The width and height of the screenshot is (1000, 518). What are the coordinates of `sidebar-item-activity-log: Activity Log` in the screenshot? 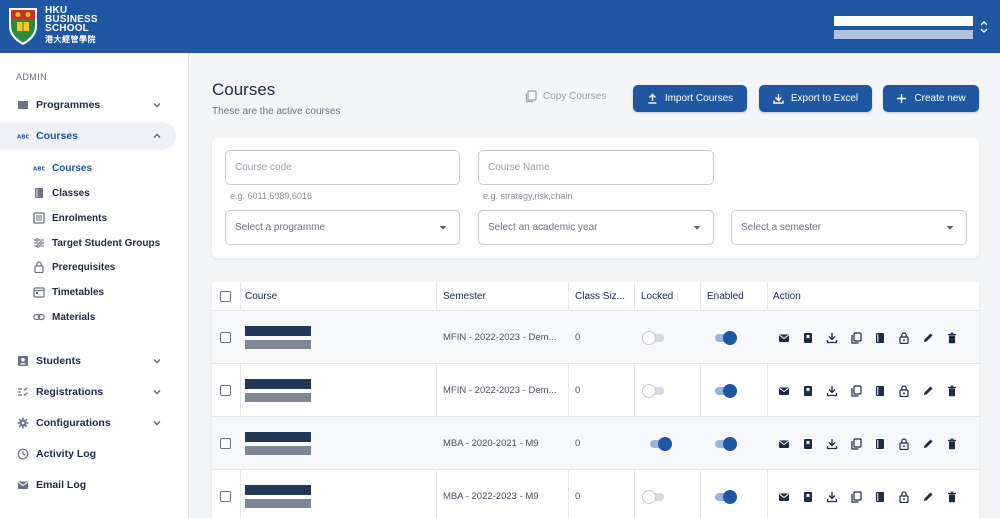 It's located at (88, 454).